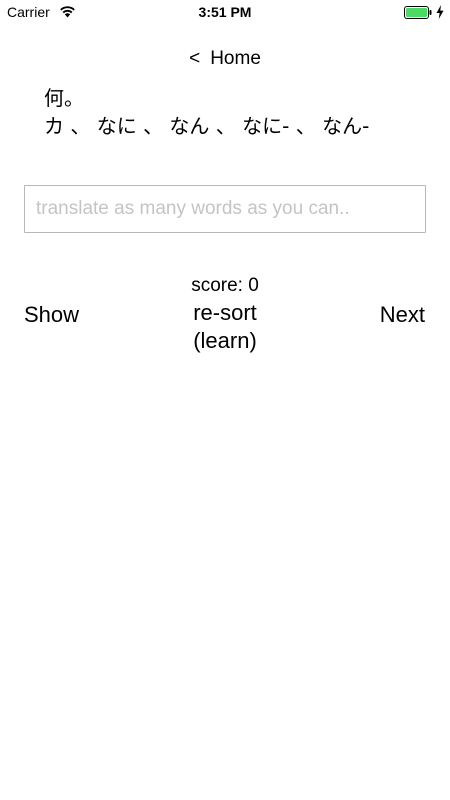 The width and height of the screenshot is (450, 800). What do you see at coordinates (225, 285) in the screenshot?
I see `score-label: score: 0` at bounding box center [225, 285].